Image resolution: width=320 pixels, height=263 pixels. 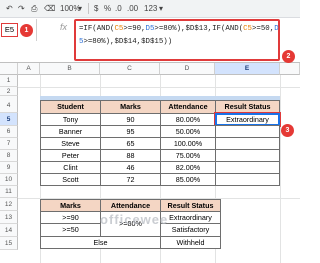 What do you see at coordinates (130, 179) in the screenshot?
I see `marks-cell: 72` at bounding box center [130, 179].